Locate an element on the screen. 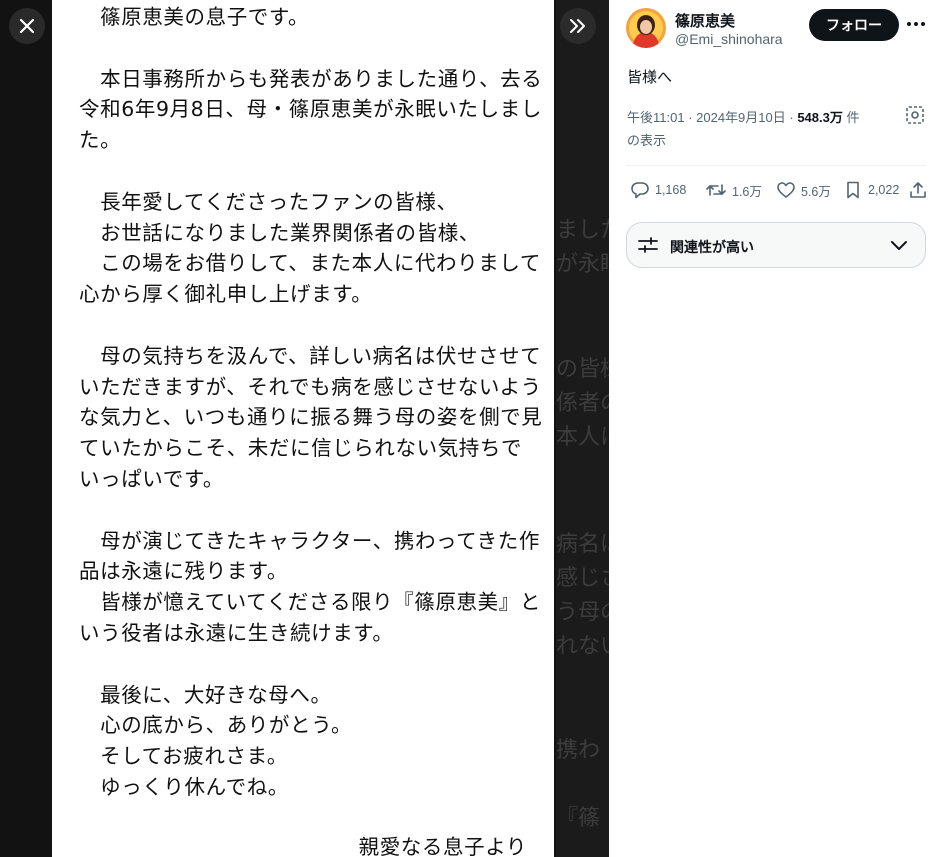 The image size is (934, 857). double-chevron-right-icon is located at coordinates (577, 26).